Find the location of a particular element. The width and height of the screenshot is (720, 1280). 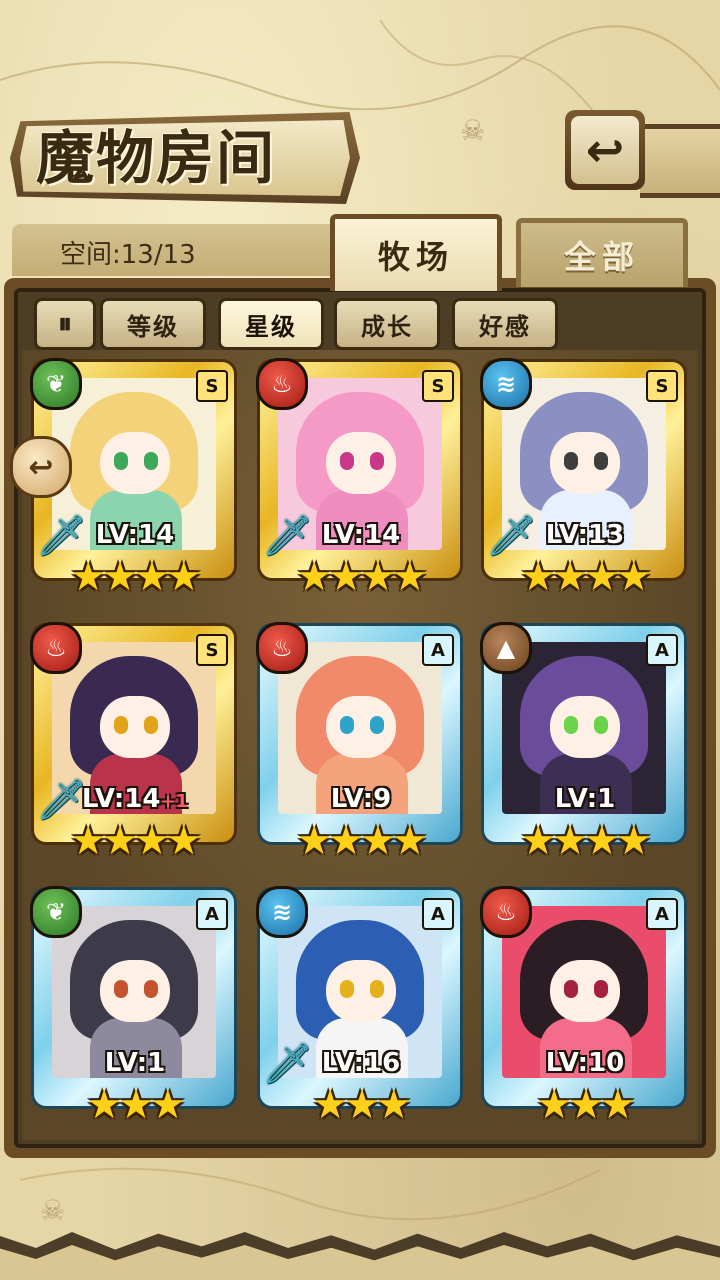

sort-growth-button: 成长 is located at coordinates (387, 324).